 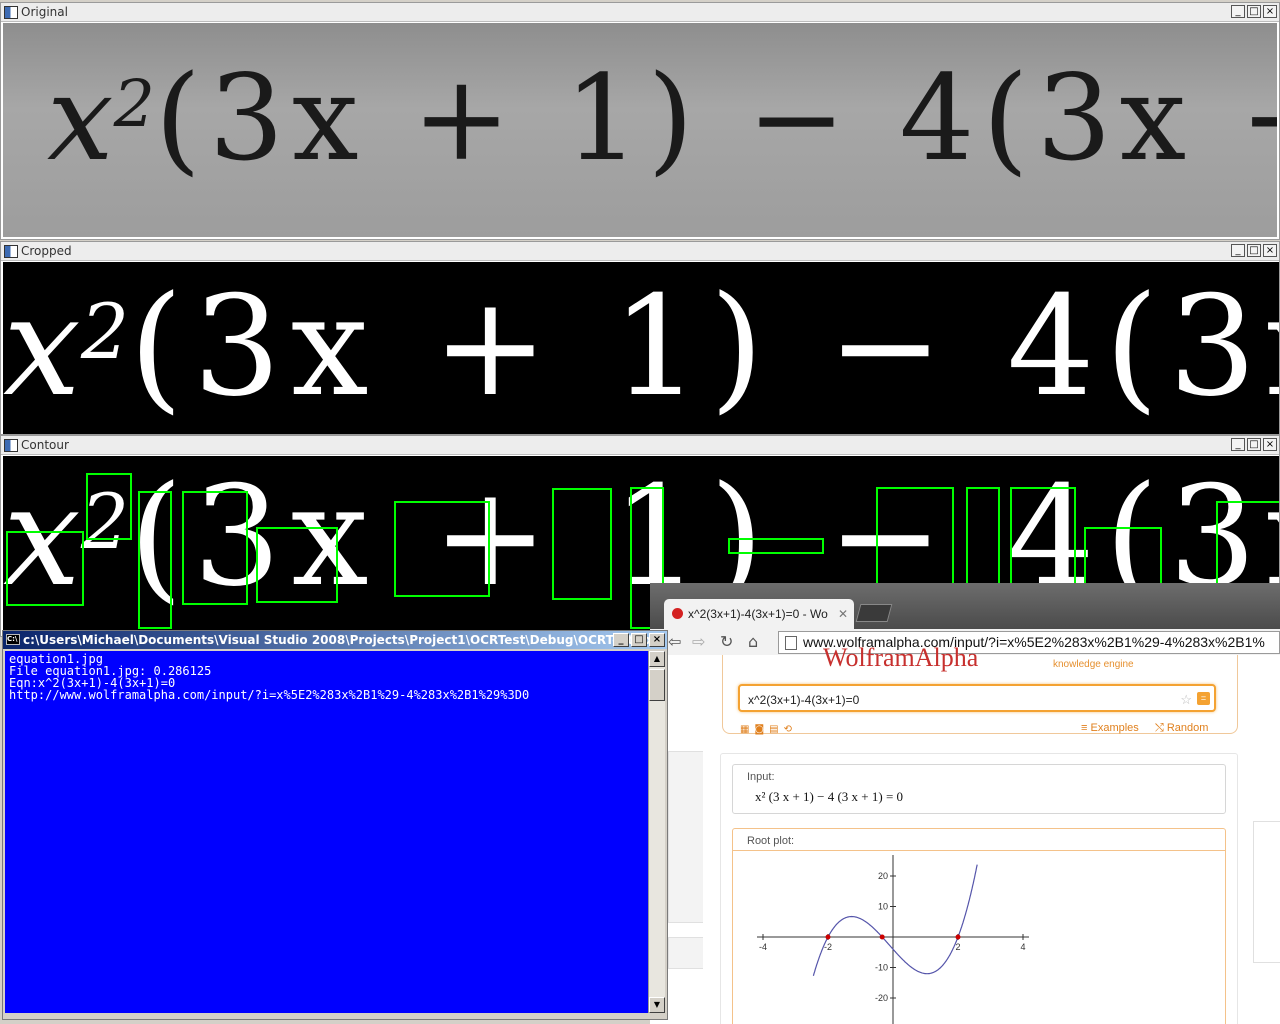 I want to click on y-tick-label: -20, so click(x=881, y=998).